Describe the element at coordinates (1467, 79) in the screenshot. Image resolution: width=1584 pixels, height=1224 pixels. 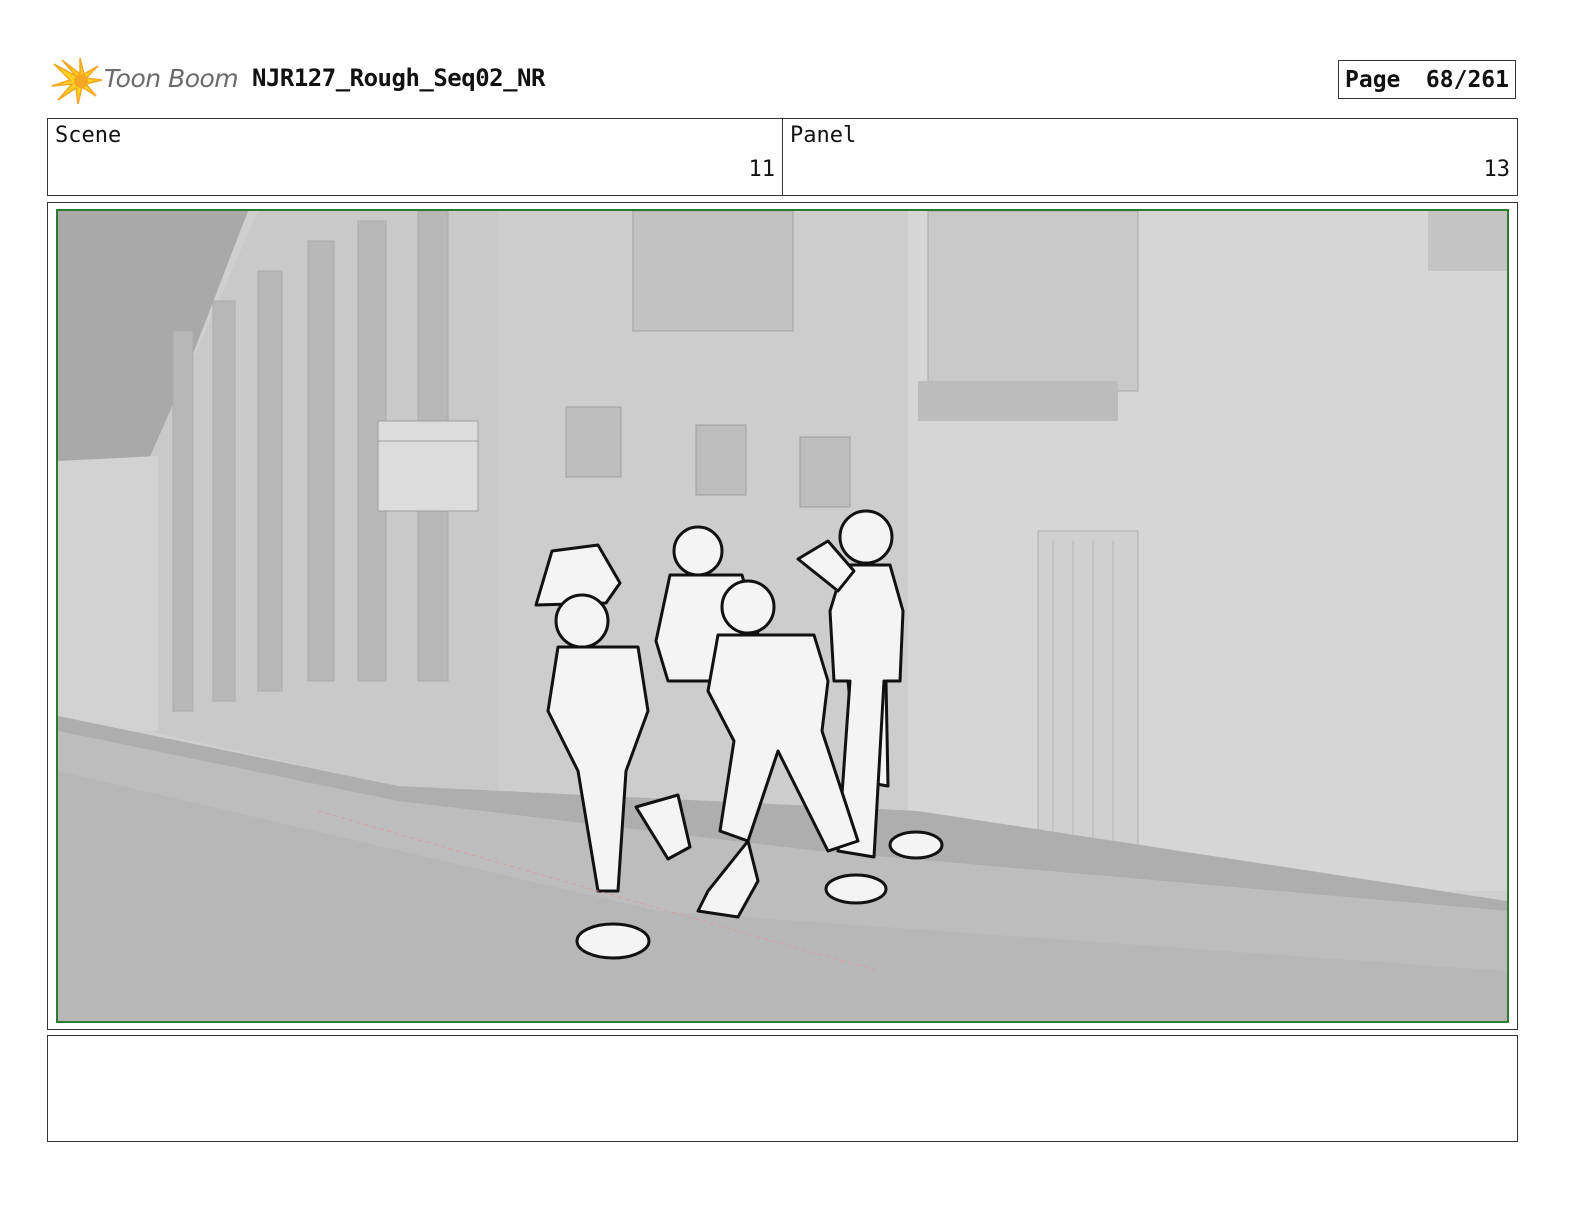
I see `page-number: 68/261` at that location.